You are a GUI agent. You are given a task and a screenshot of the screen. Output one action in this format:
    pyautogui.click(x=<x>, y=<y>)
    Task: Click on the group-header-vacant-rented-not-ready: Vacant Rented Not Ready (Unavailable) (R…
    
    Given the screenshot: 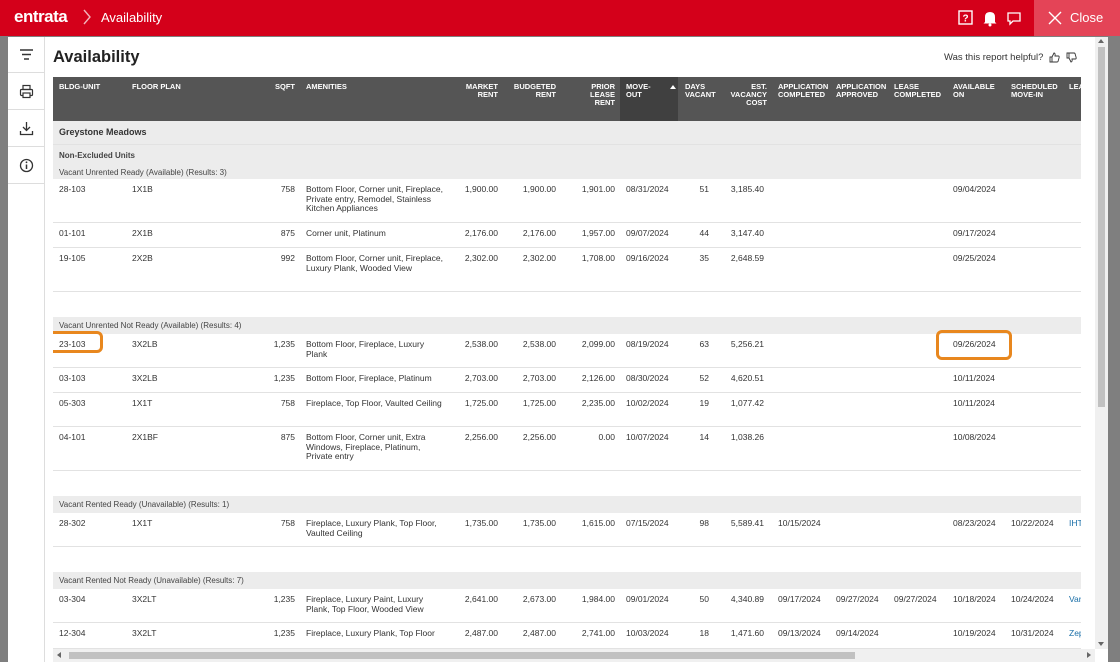 What is the action you would take?
    pyautogui.click(x=567, y=580)
    